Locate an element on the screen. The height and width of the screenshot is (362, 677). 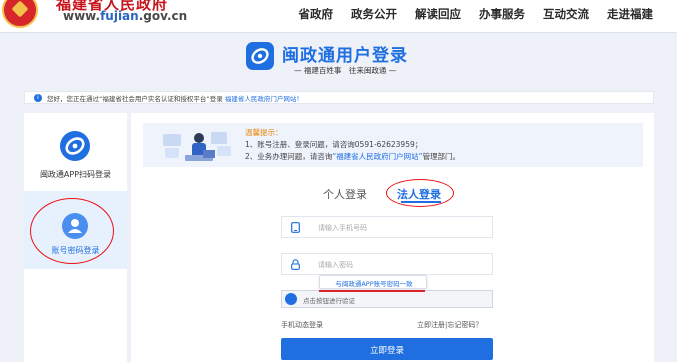
national-emblem-icon is located at coordinates (20, 14).